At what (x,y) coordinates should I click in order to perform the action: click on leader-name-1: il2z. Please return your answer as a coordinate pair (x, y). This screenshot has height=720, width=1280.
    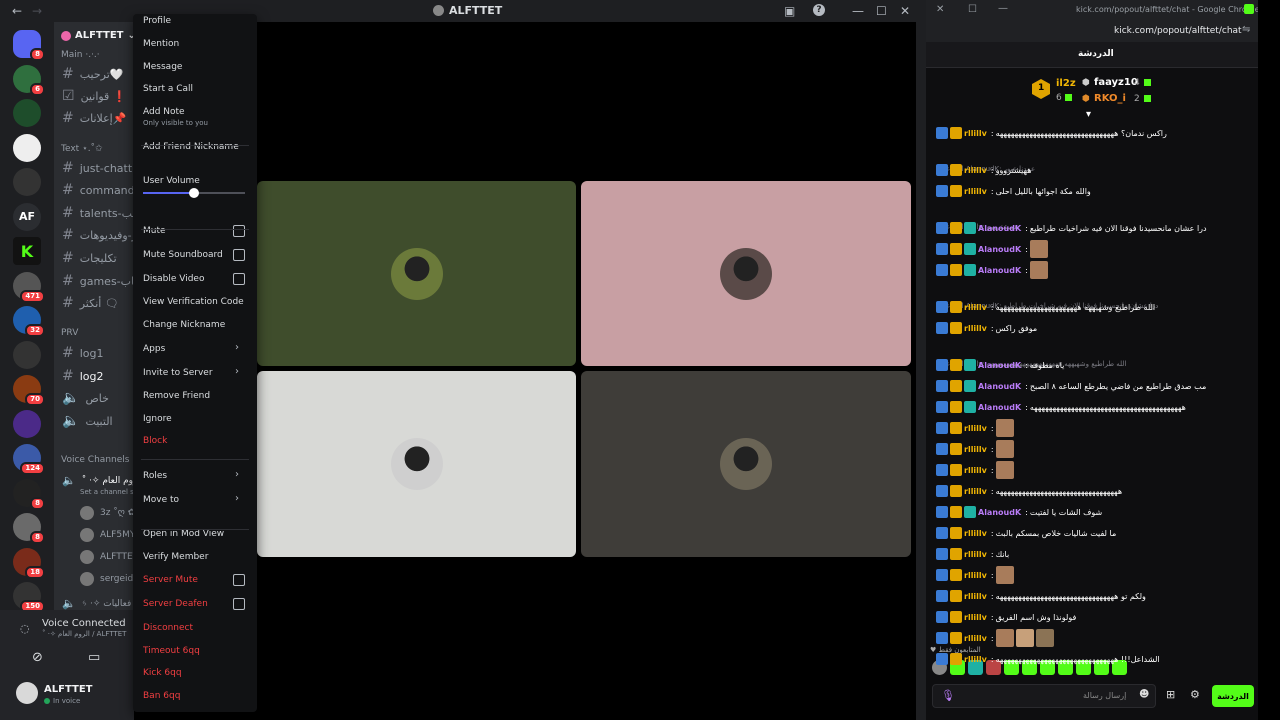
    Looking at the image, I should click on (1066, 83).